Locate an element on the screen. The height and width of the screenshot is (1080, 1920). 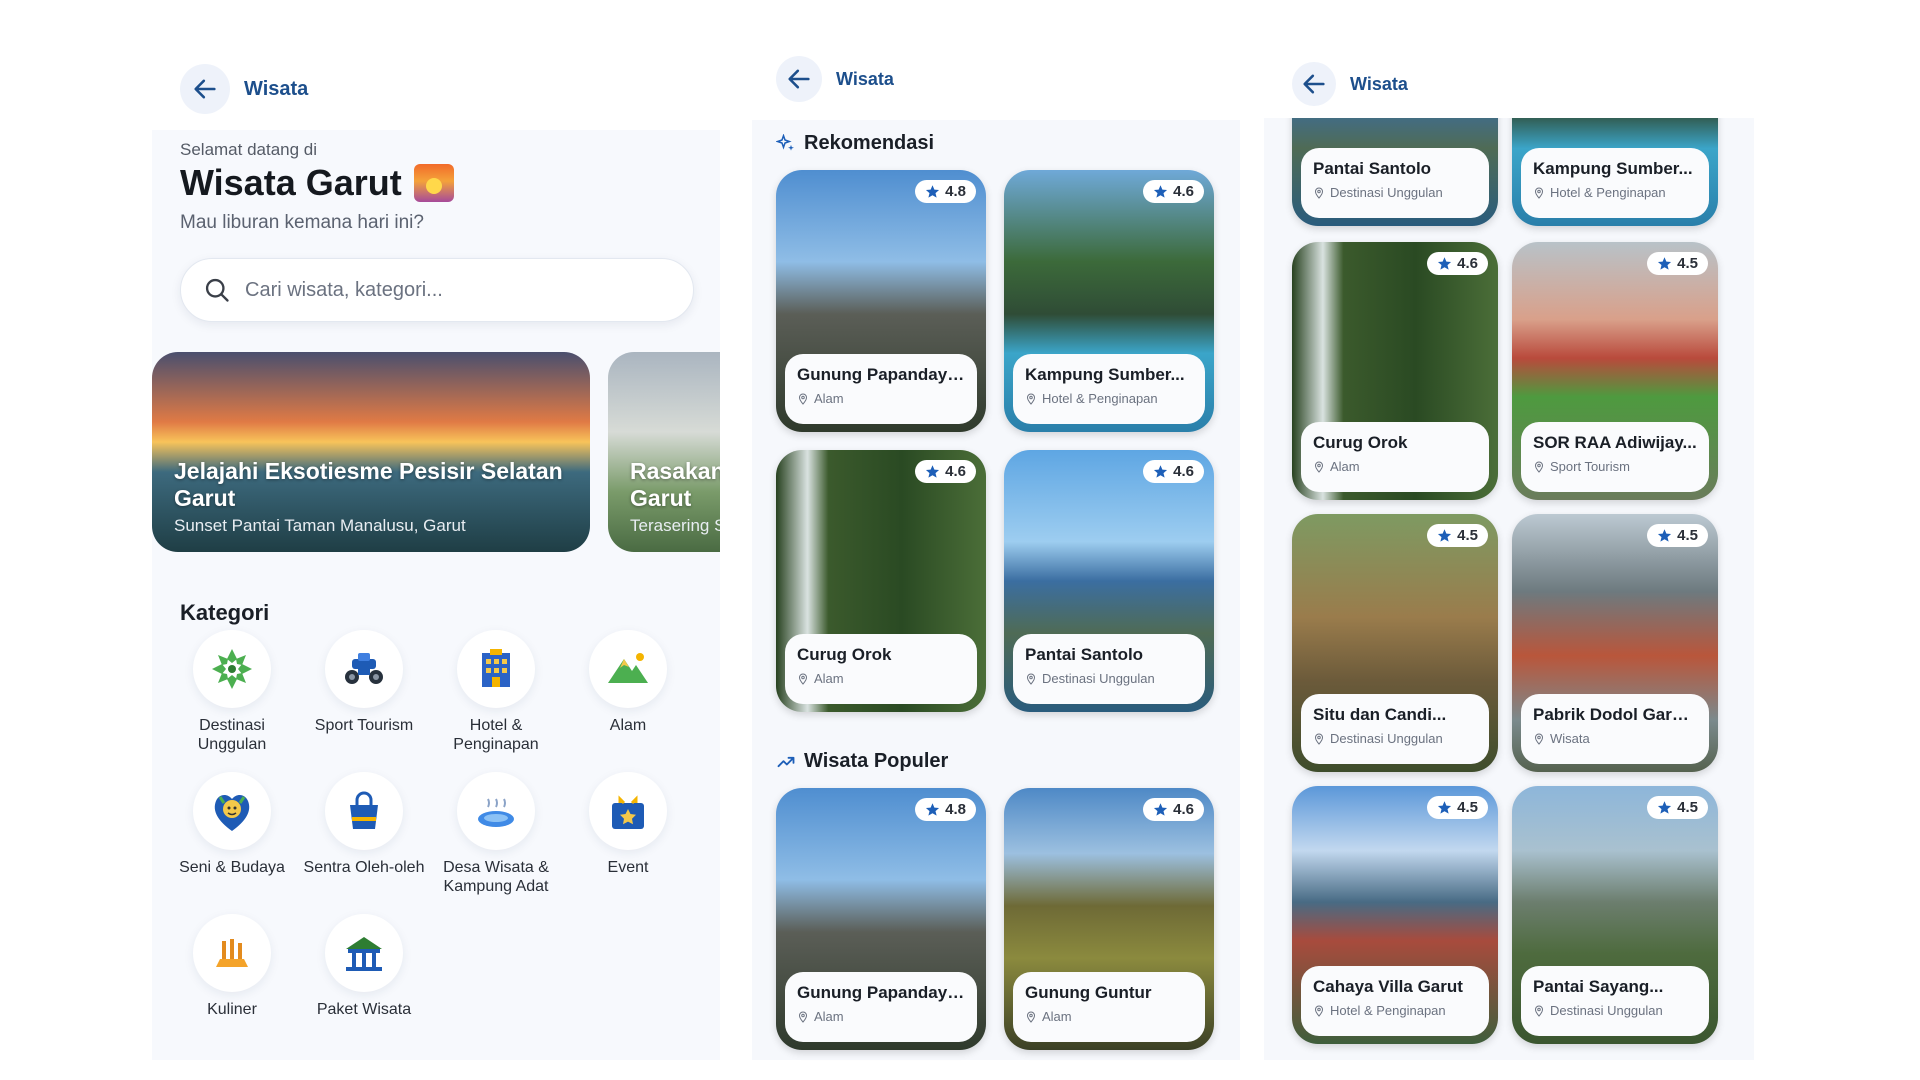
category-desa-wisata: Desa Wisata & Kampung Adat is located at coordinates (496, 835).